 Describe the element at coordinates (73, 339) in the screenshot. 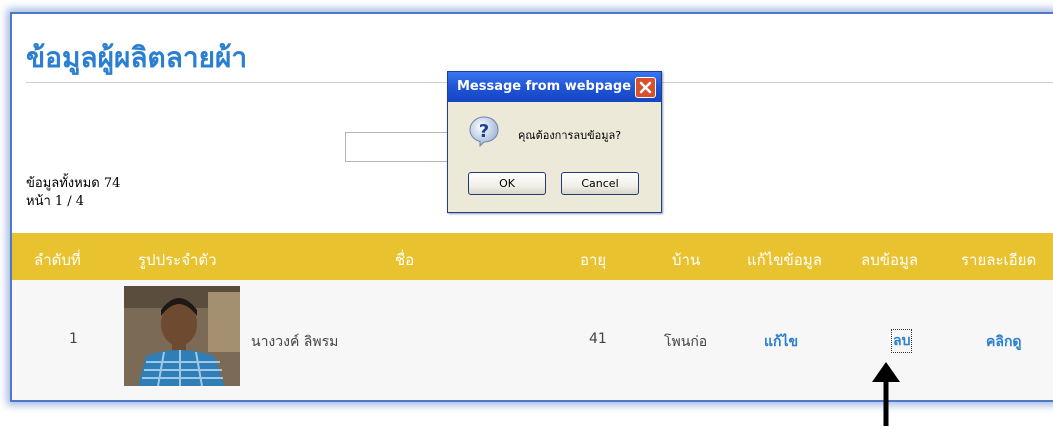

I see `row-no: 1` at that location.